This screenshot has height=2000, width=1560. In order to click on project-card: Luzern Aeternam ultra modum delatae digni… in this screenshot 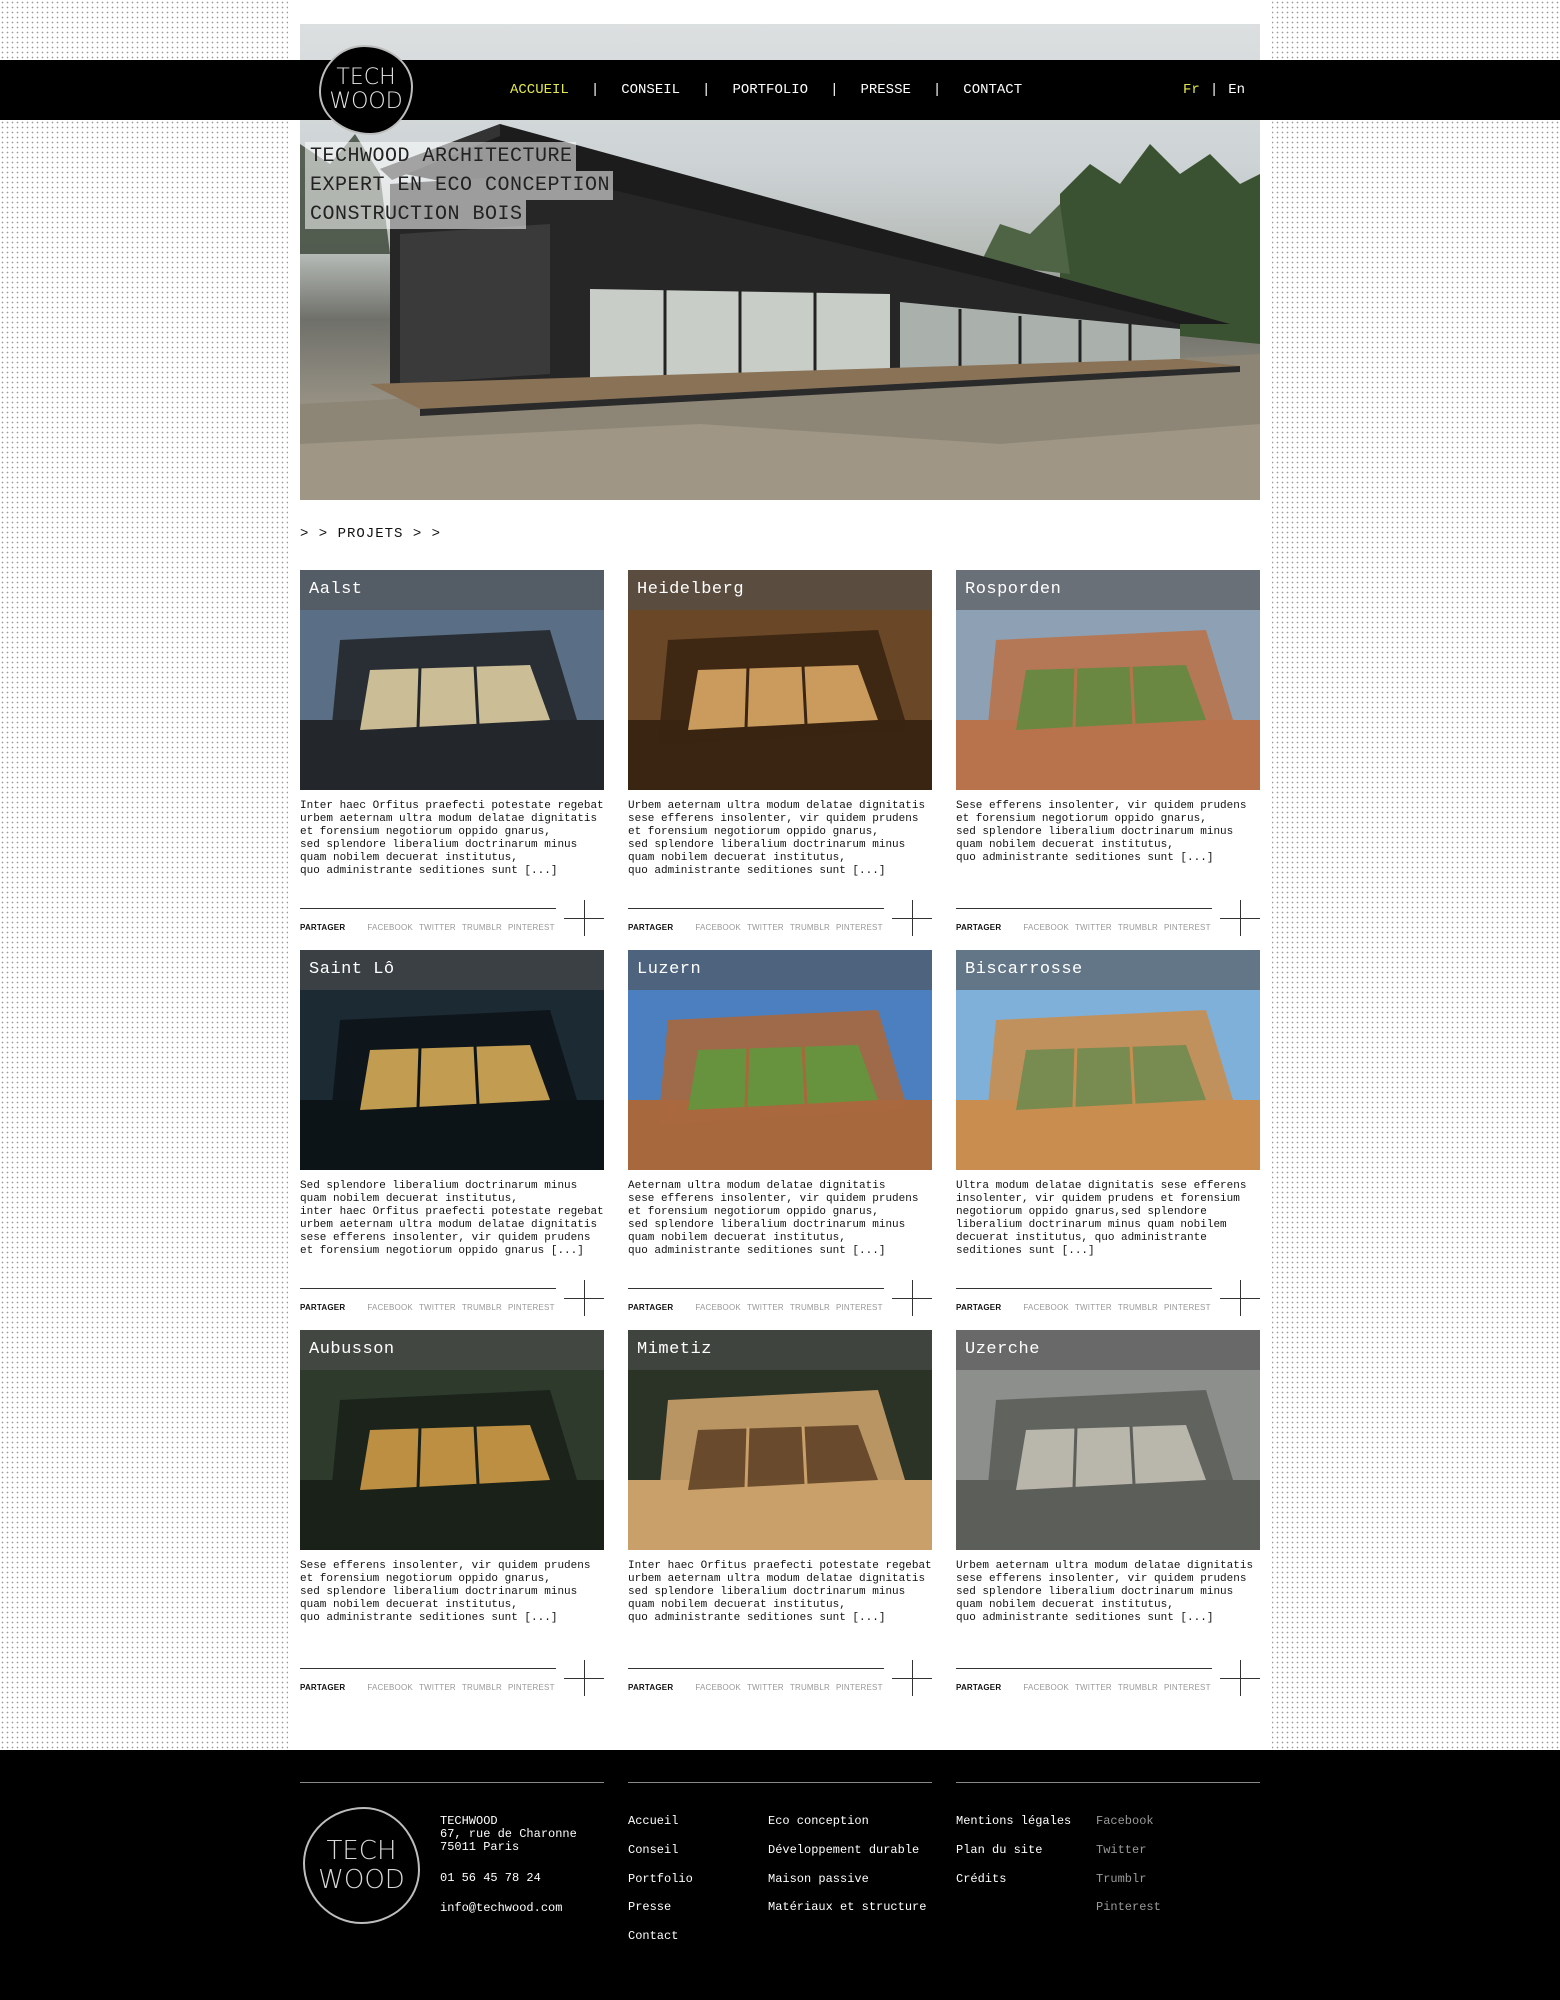, I will do `click(780, 1134)`.